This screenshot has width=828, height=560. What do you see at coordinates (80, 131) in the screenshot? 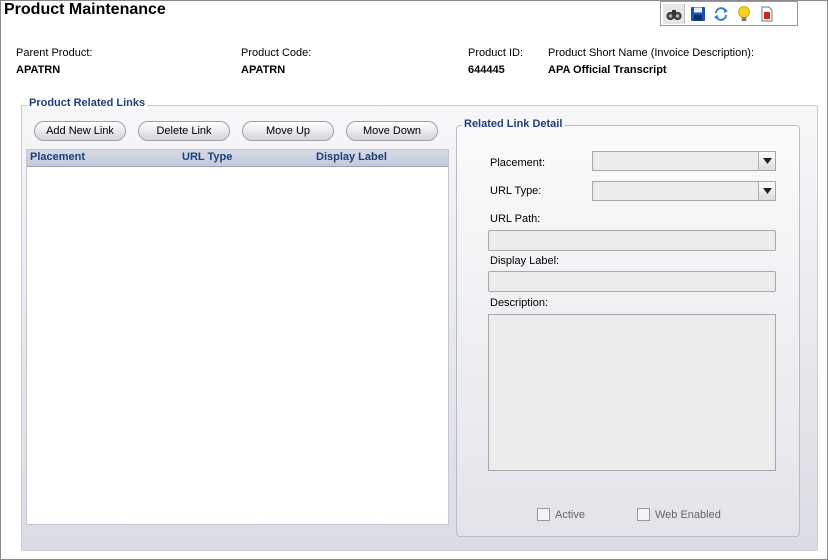
I see `add-new-link-button: Add New Link` at bounding box center [80, 131].